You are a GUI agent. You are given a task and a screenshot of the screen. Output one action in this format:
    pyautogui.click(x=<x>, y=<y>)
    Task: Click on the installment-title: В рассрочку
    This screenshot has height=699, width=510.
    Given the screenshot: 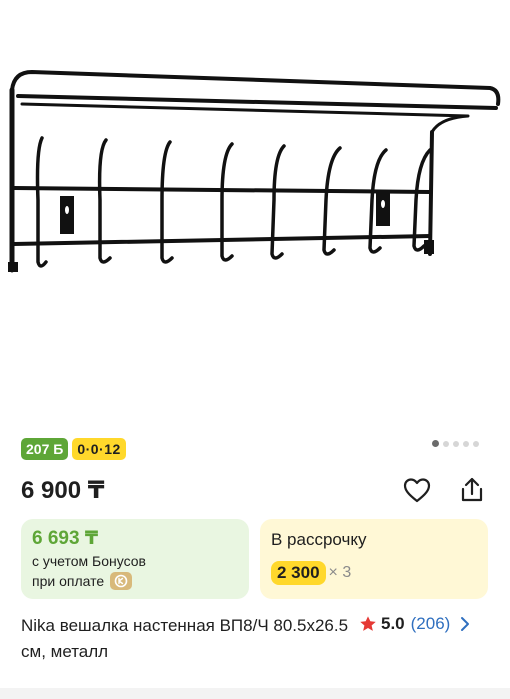 What is the action you would take?
    pyautogui.click(x=319, y=539)
    